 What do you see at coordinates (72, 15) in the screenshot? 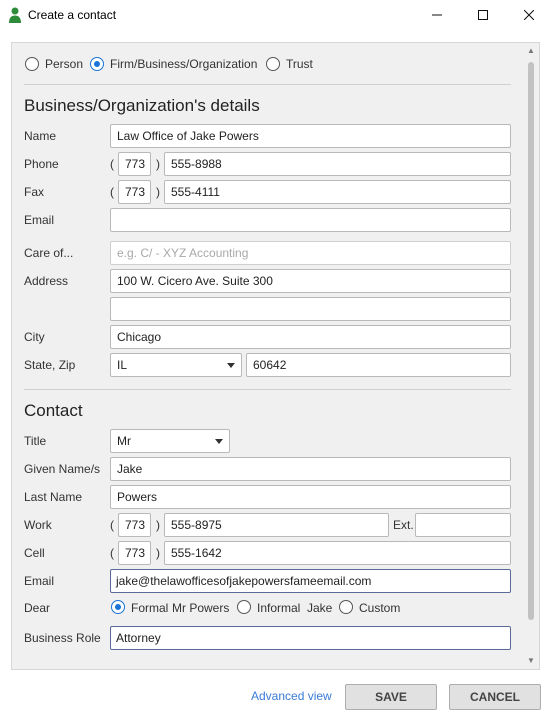
I see `window-title: Create a contact` at bounding box center [72, 15].